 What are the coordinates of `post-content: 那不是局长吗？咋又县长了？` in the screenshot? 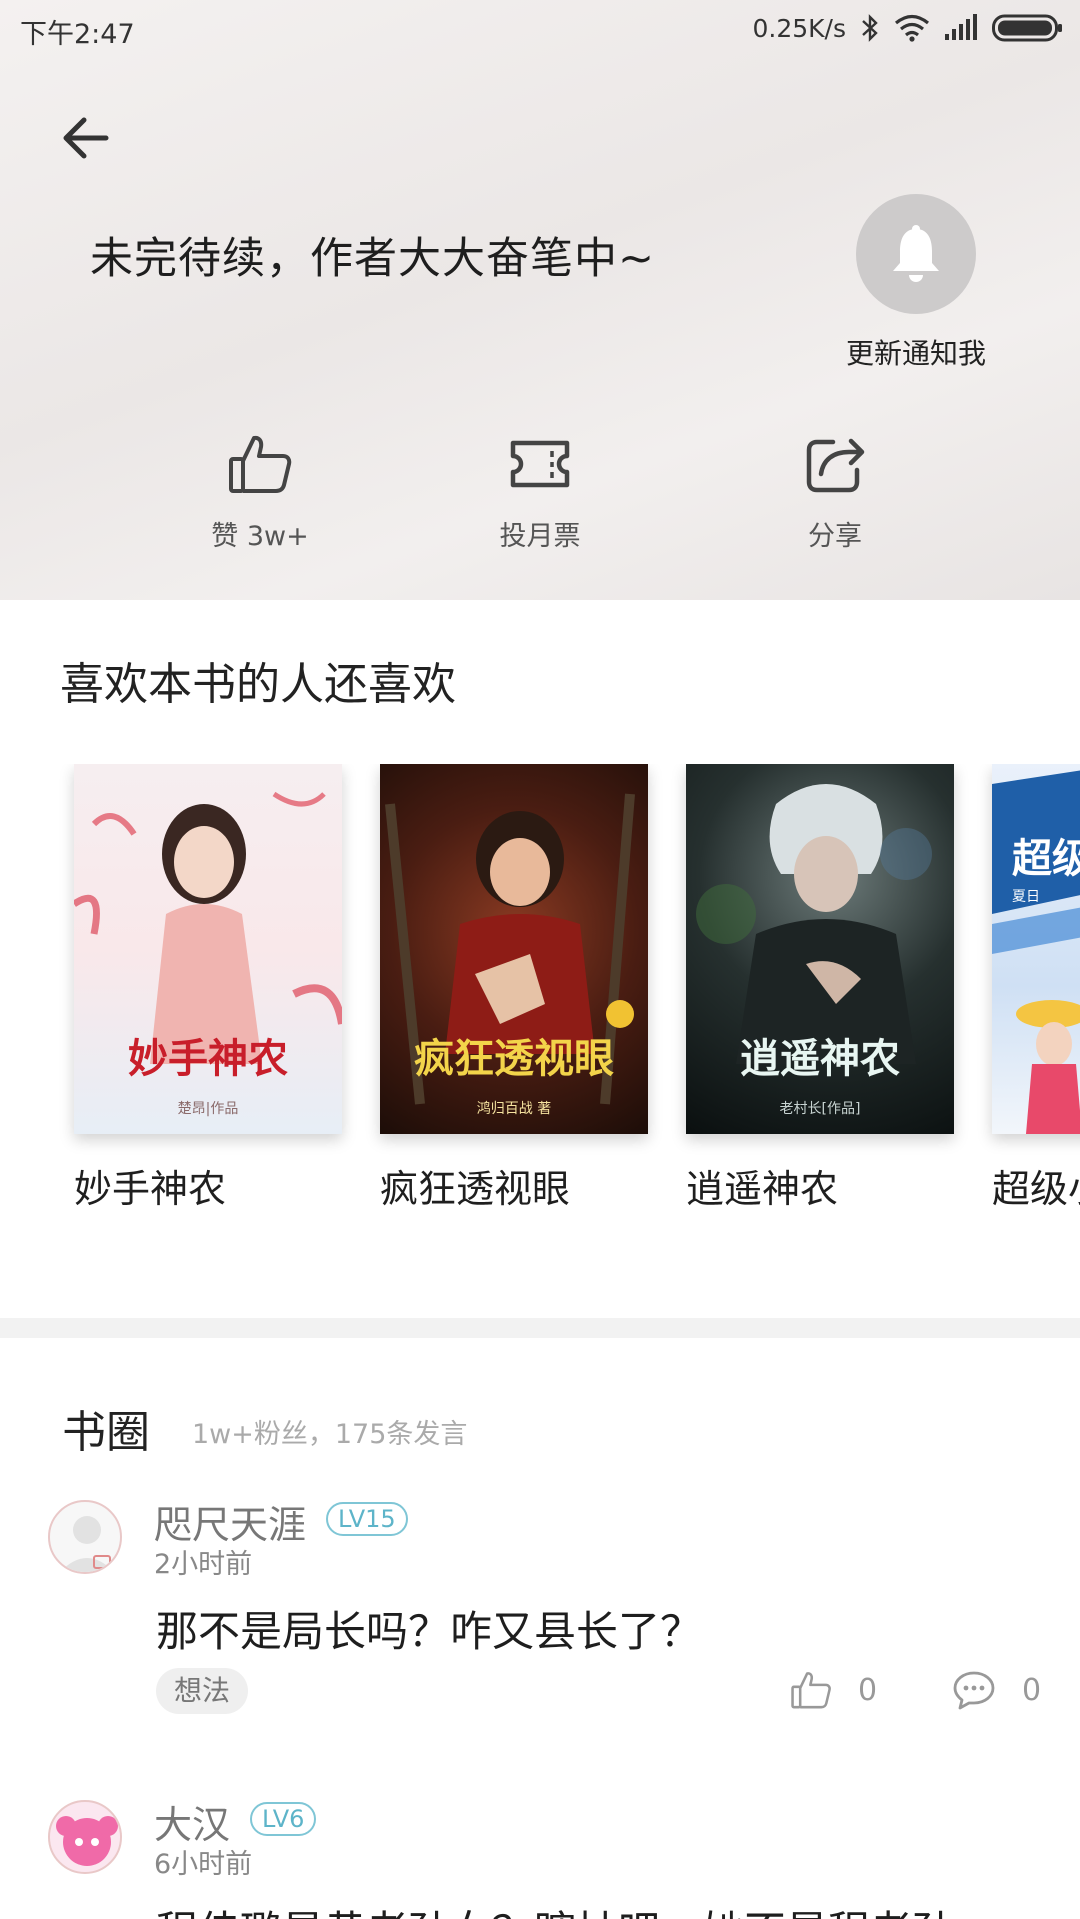 It's located at (429, 1628).